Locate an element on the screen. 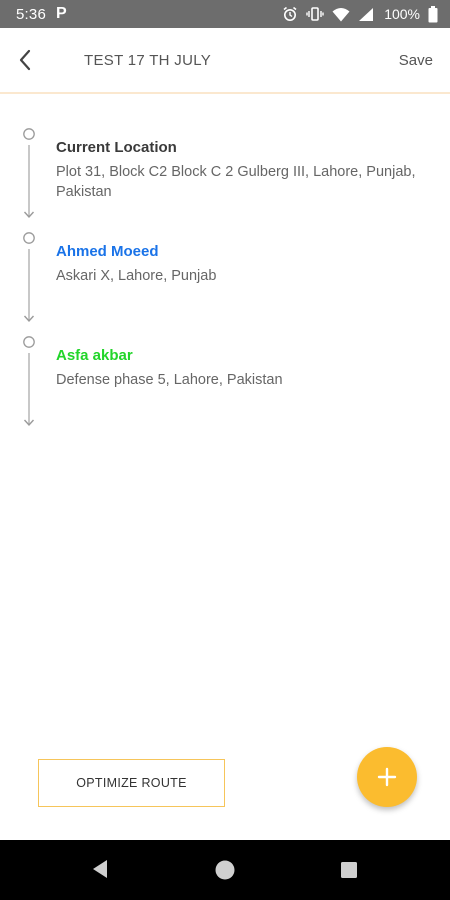 The image size is (450, 900). back-chevron-icon is located at coordinates (25, 60).